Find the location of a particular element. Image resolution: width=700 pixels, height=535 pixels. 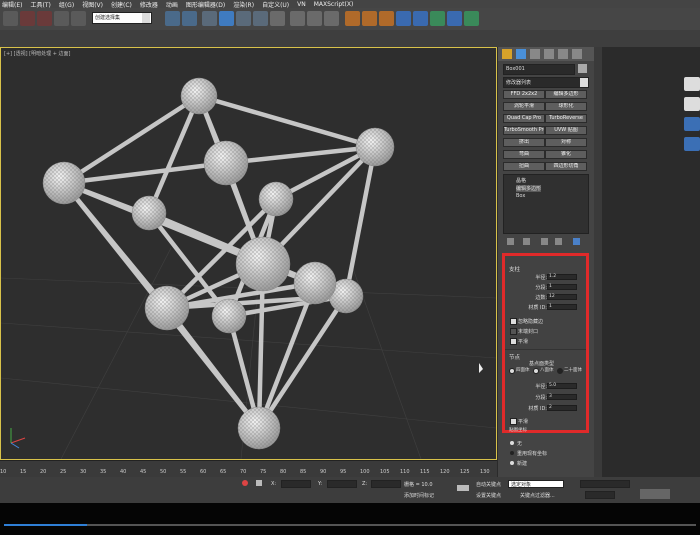

filter-icon is located at coordinates (78, 18).